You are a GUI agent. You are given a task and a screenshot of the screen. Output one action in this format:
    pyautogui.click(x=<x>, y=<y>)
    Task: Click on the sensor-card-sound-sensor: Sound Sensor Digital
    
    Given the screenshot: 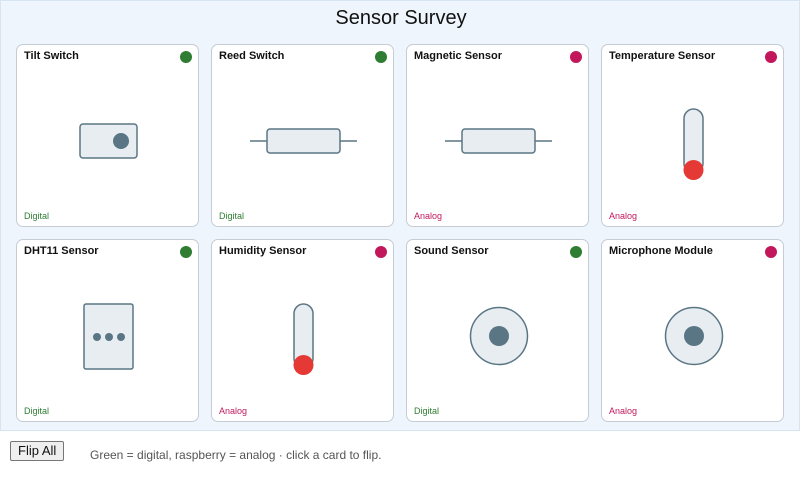 What is the action you would take?
    pyautogui.click(x=497, y=330)
    